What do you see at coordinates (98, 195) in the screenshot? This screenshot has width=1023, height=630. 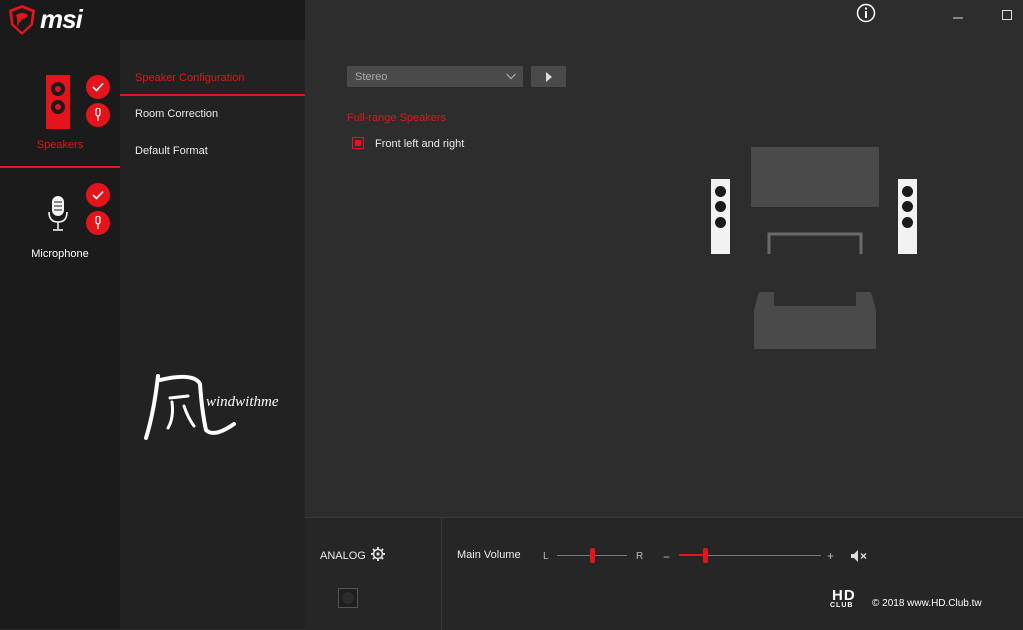 I see `microphone-check-badge-icon` at bounding box center [98, 195].